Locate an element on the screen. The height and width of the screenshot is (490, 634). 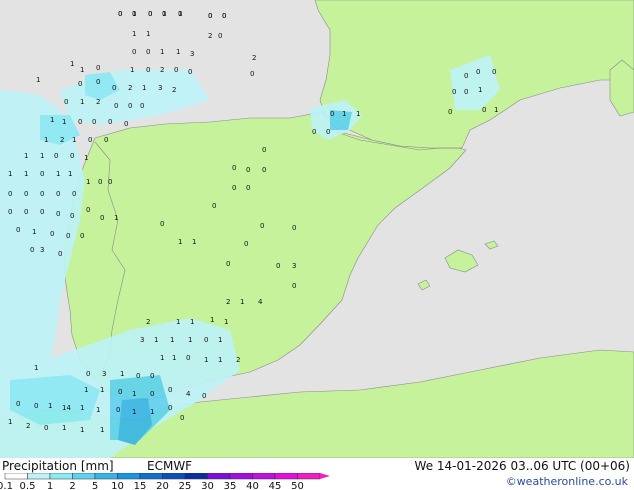
scale-tick-label: 20 is located at coordinates (162, 485).